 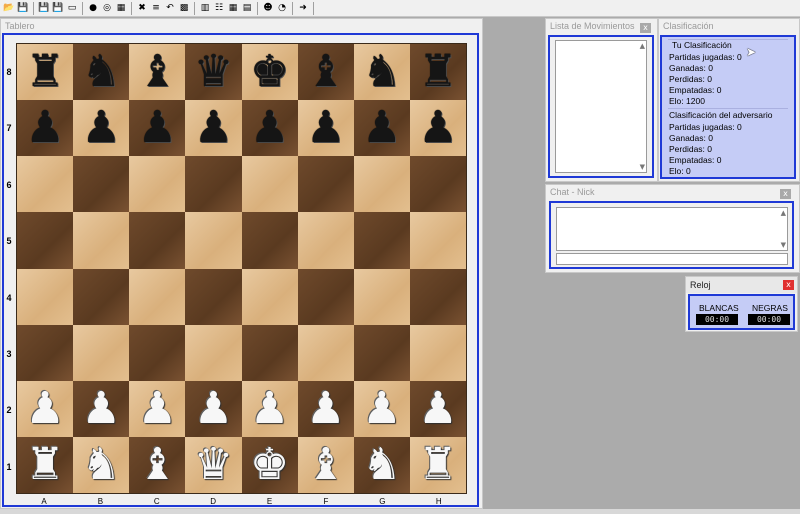 I want to click on square-b4, so click(x=101, y=296).